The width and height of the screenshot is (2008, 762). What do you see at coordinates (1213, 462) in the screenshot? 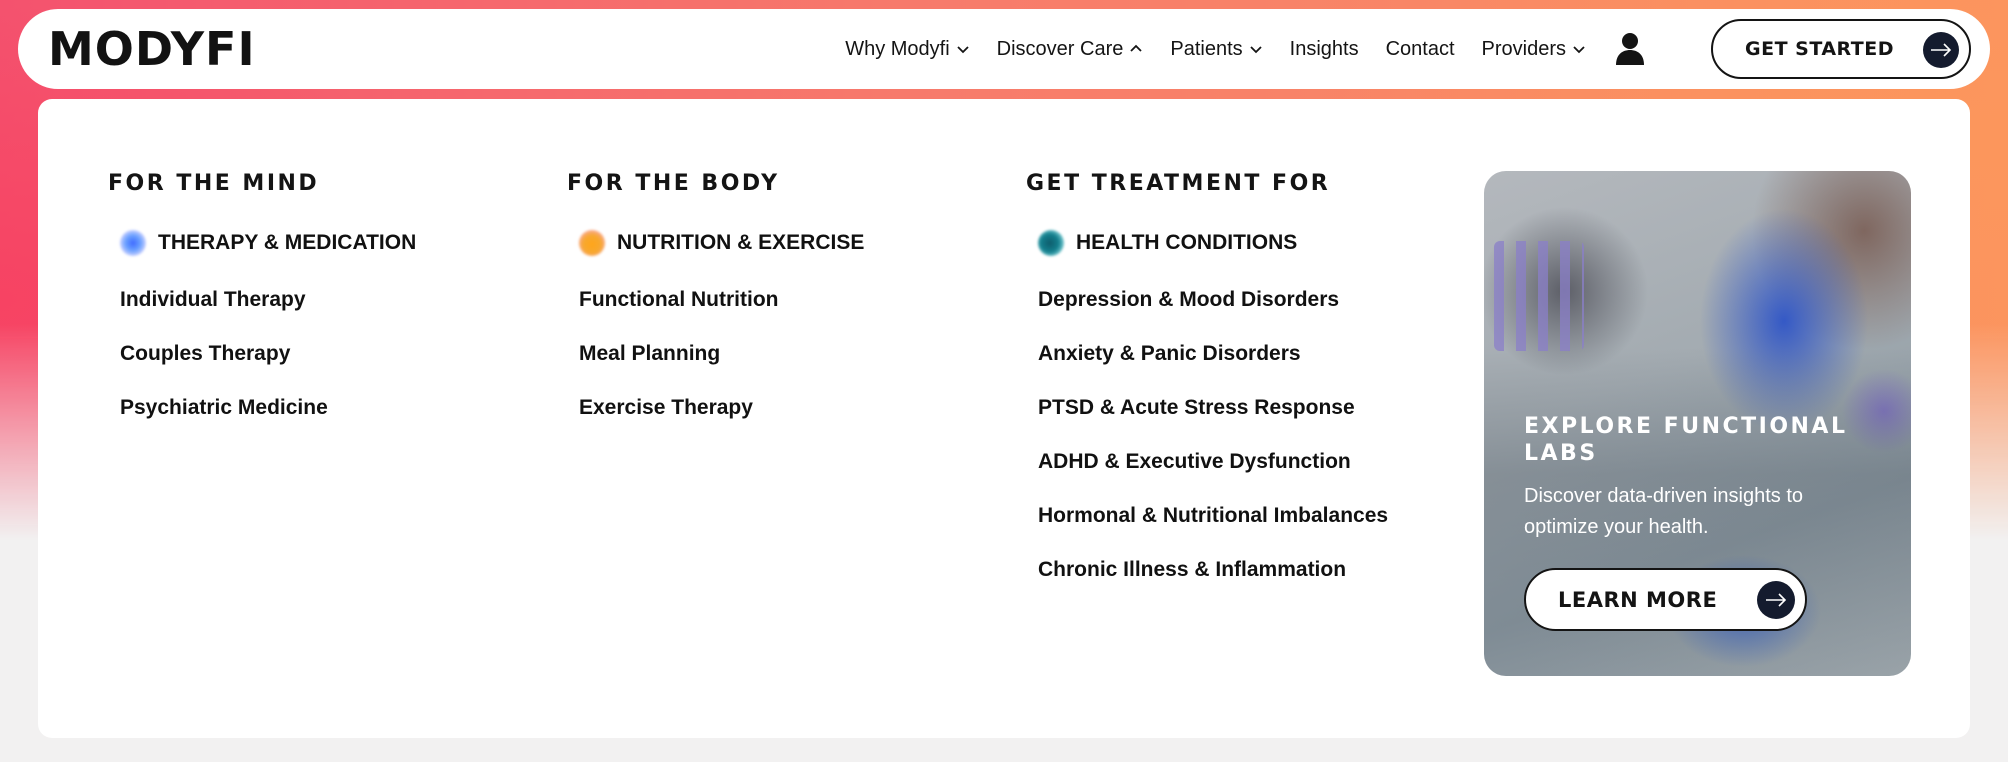
I see `menu-link-adhd: ADHD & Executive Dysfunction` at bounding box center [1213, 462].